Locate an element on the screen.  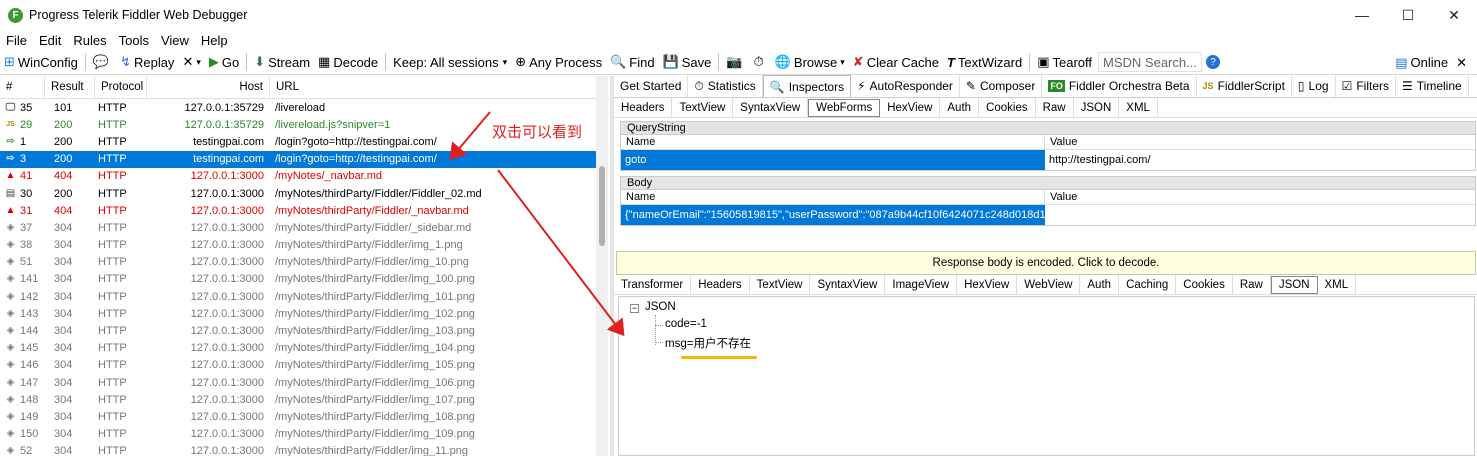
response-tab-syntaxview: SyntaxView is located at coordinates (848, 284).